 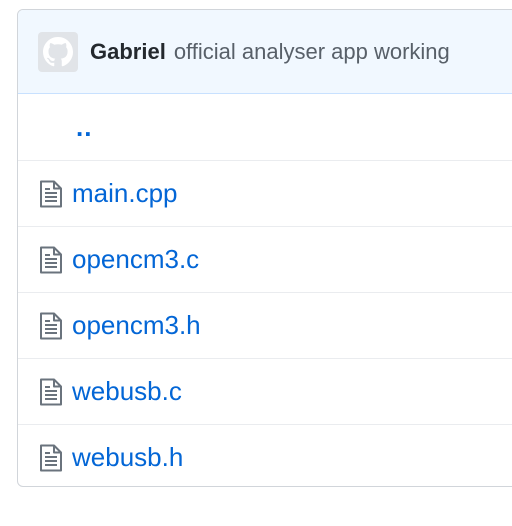 I want to click on file-link: opencm3.h, so click(x=136, y=325).